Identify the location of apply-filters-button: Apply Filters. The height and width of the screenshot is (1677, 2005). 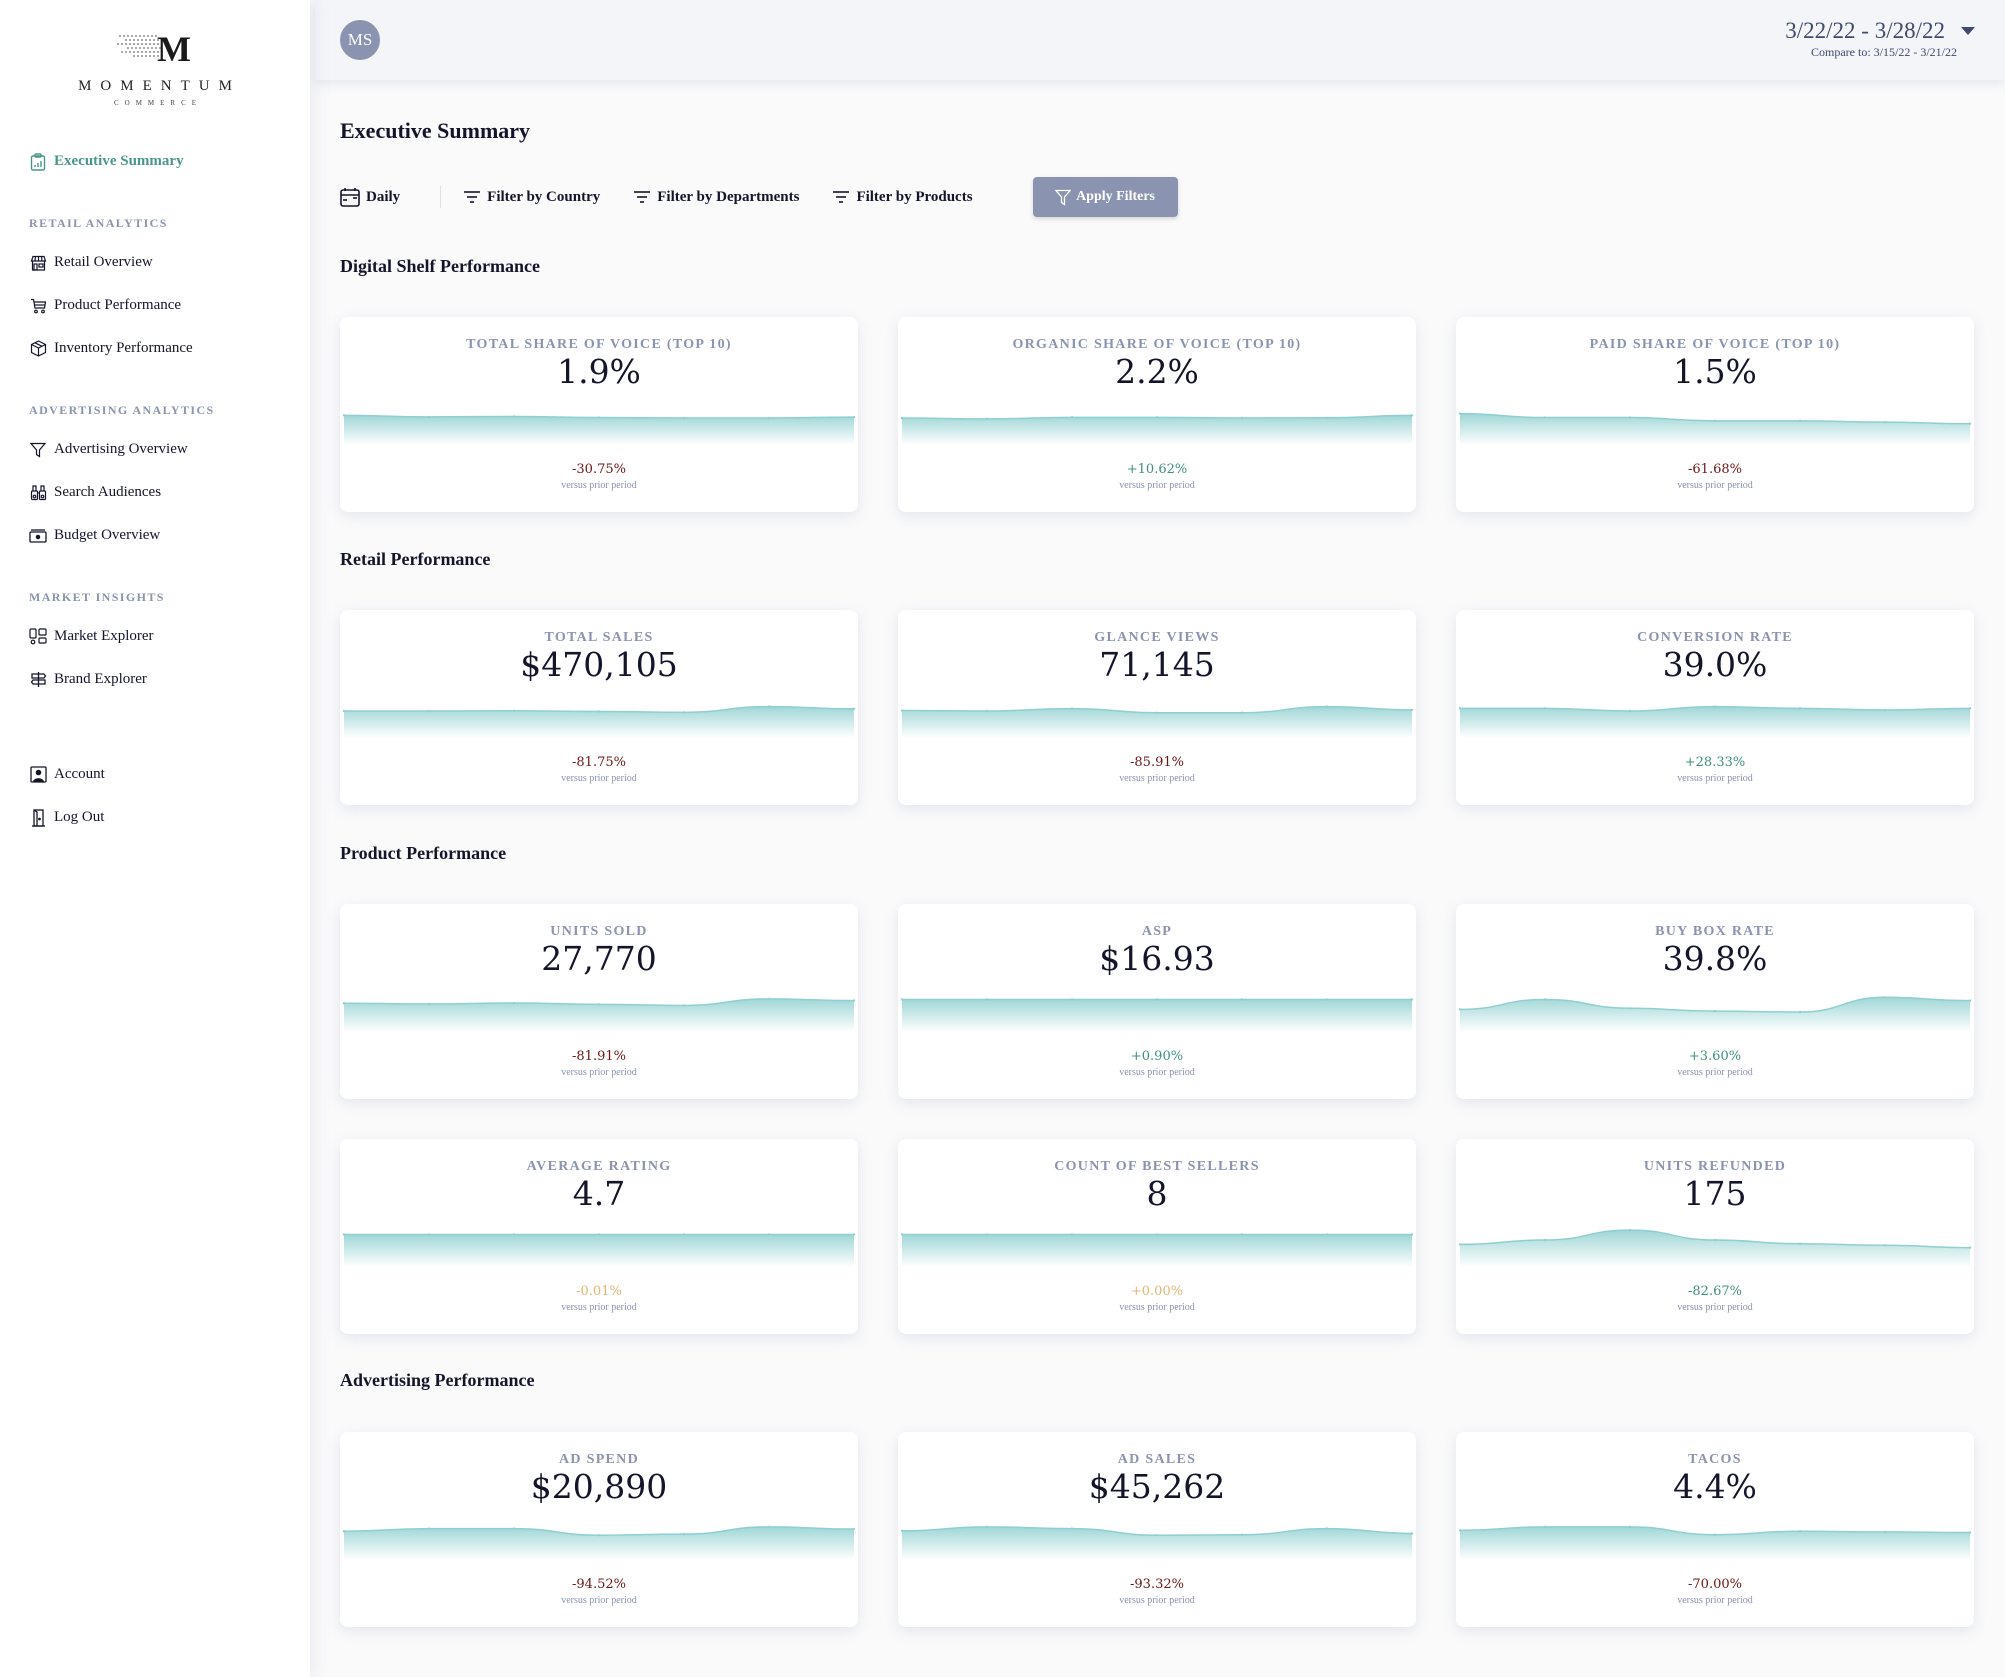
(1105, 197).